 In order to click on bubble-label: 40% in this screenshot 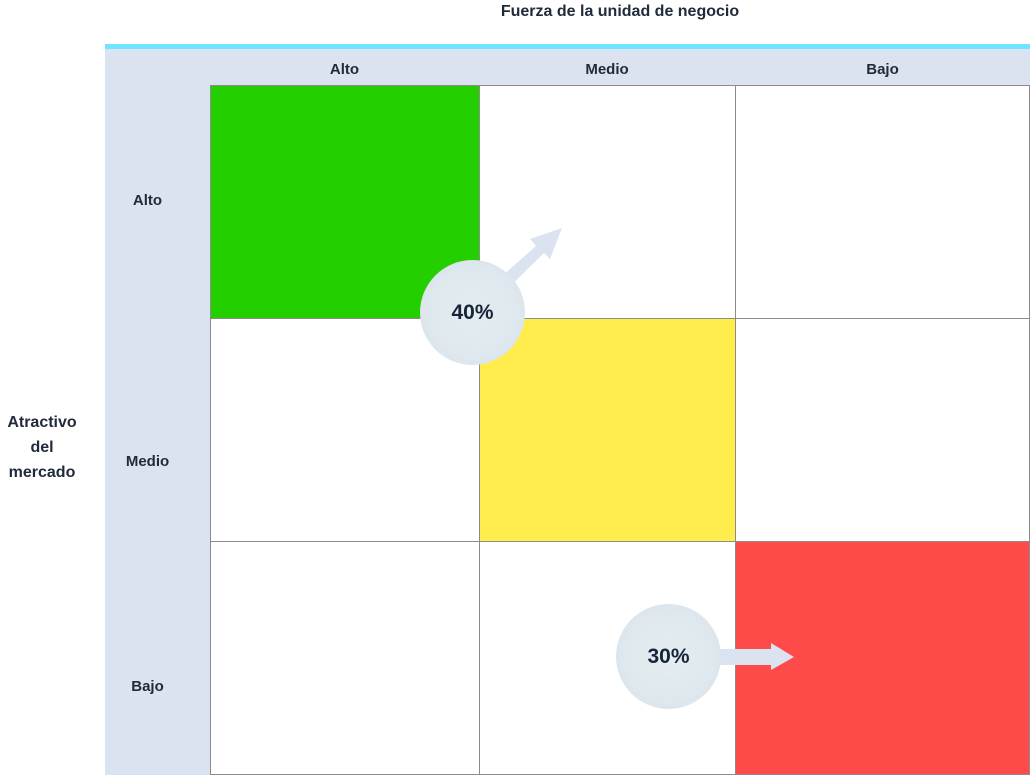, I will do `click(472, 312)`.